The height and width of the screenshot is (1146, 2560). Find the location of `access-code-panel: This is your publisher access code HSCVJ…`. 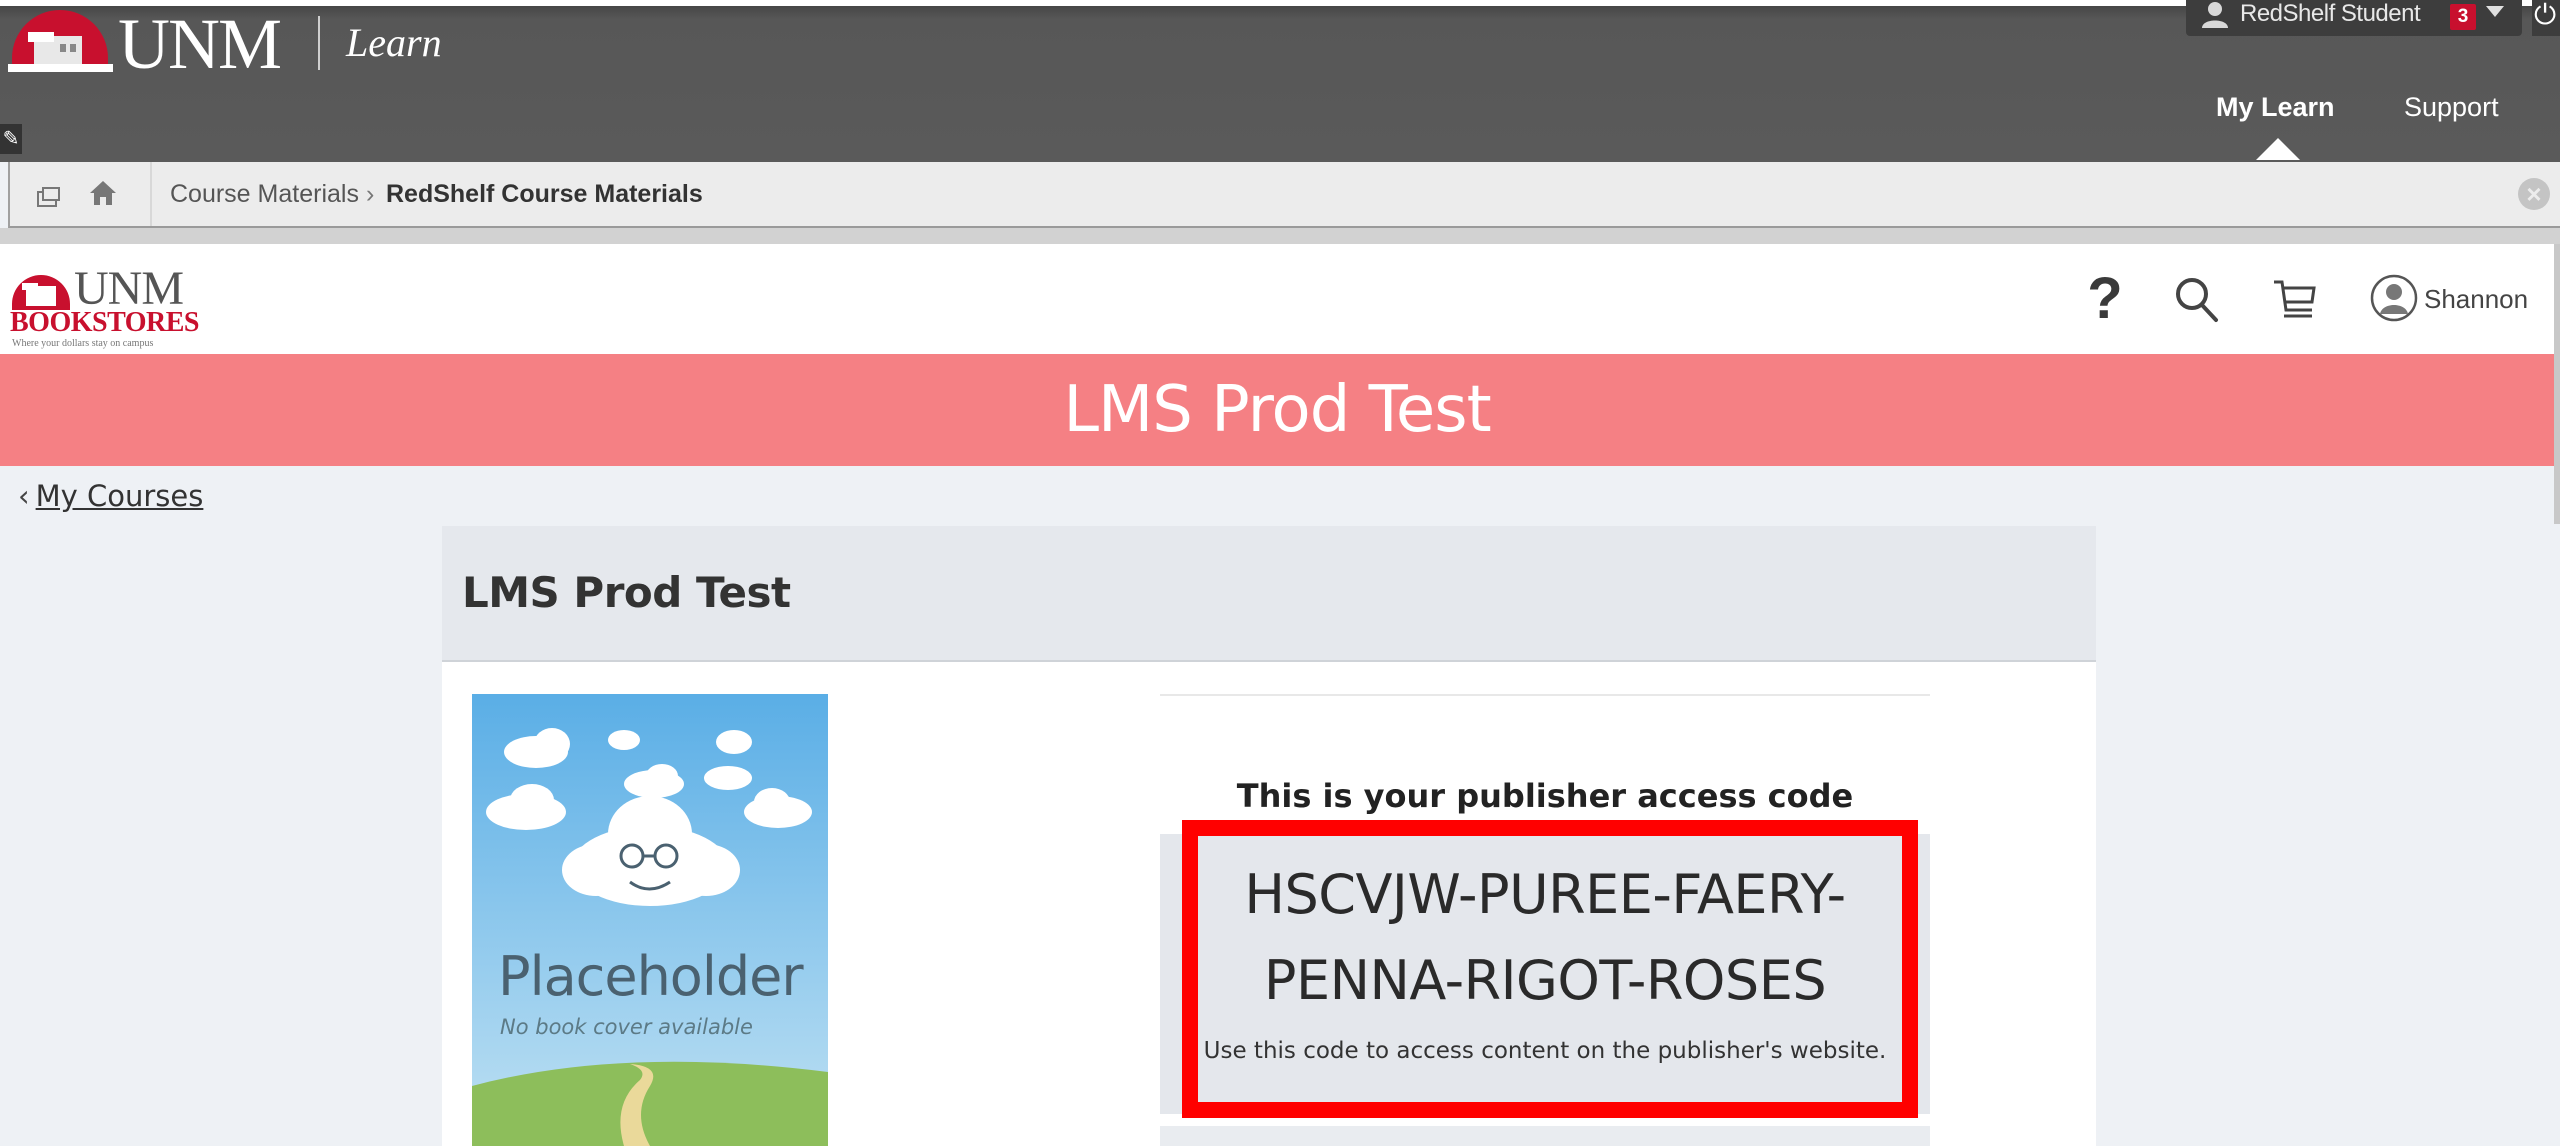

access-code-panel: This is your publisher access code HSCVJ… is located at coordinates (1545, 920).